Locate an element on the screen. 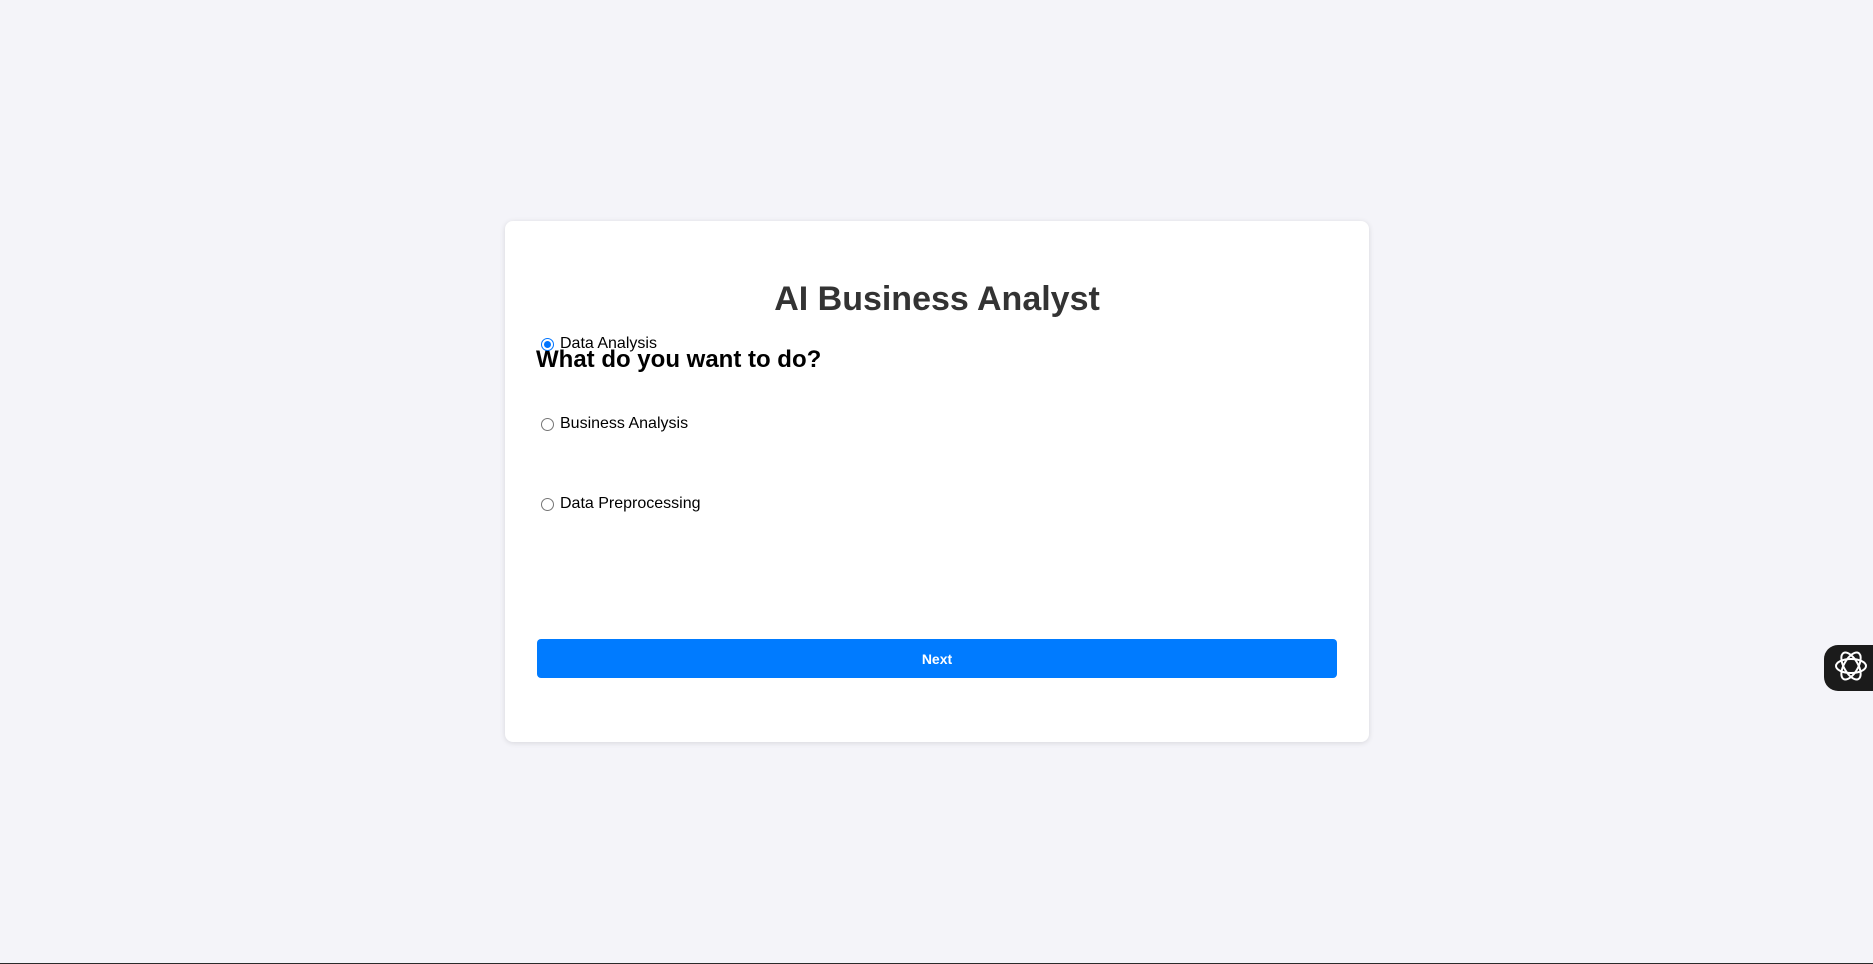  radio-data-analysis is located at coordinates (547, 344).